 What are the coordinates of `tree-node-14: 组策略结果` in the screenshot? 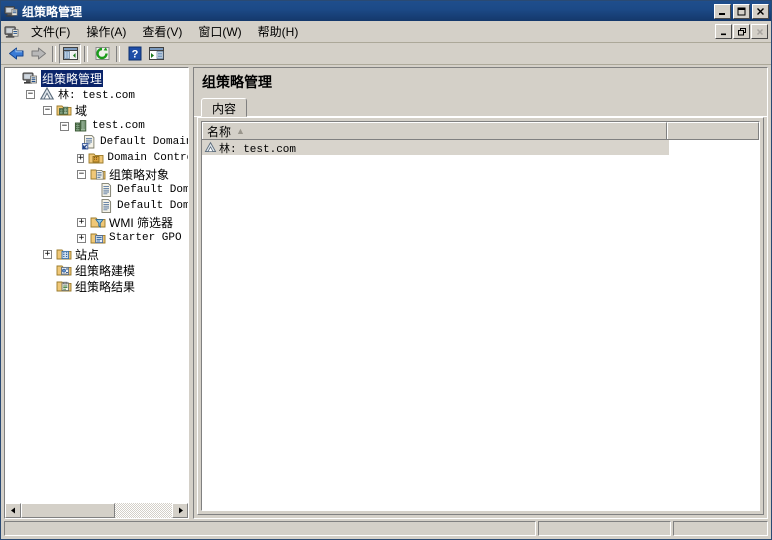 It's located at (96, 286).